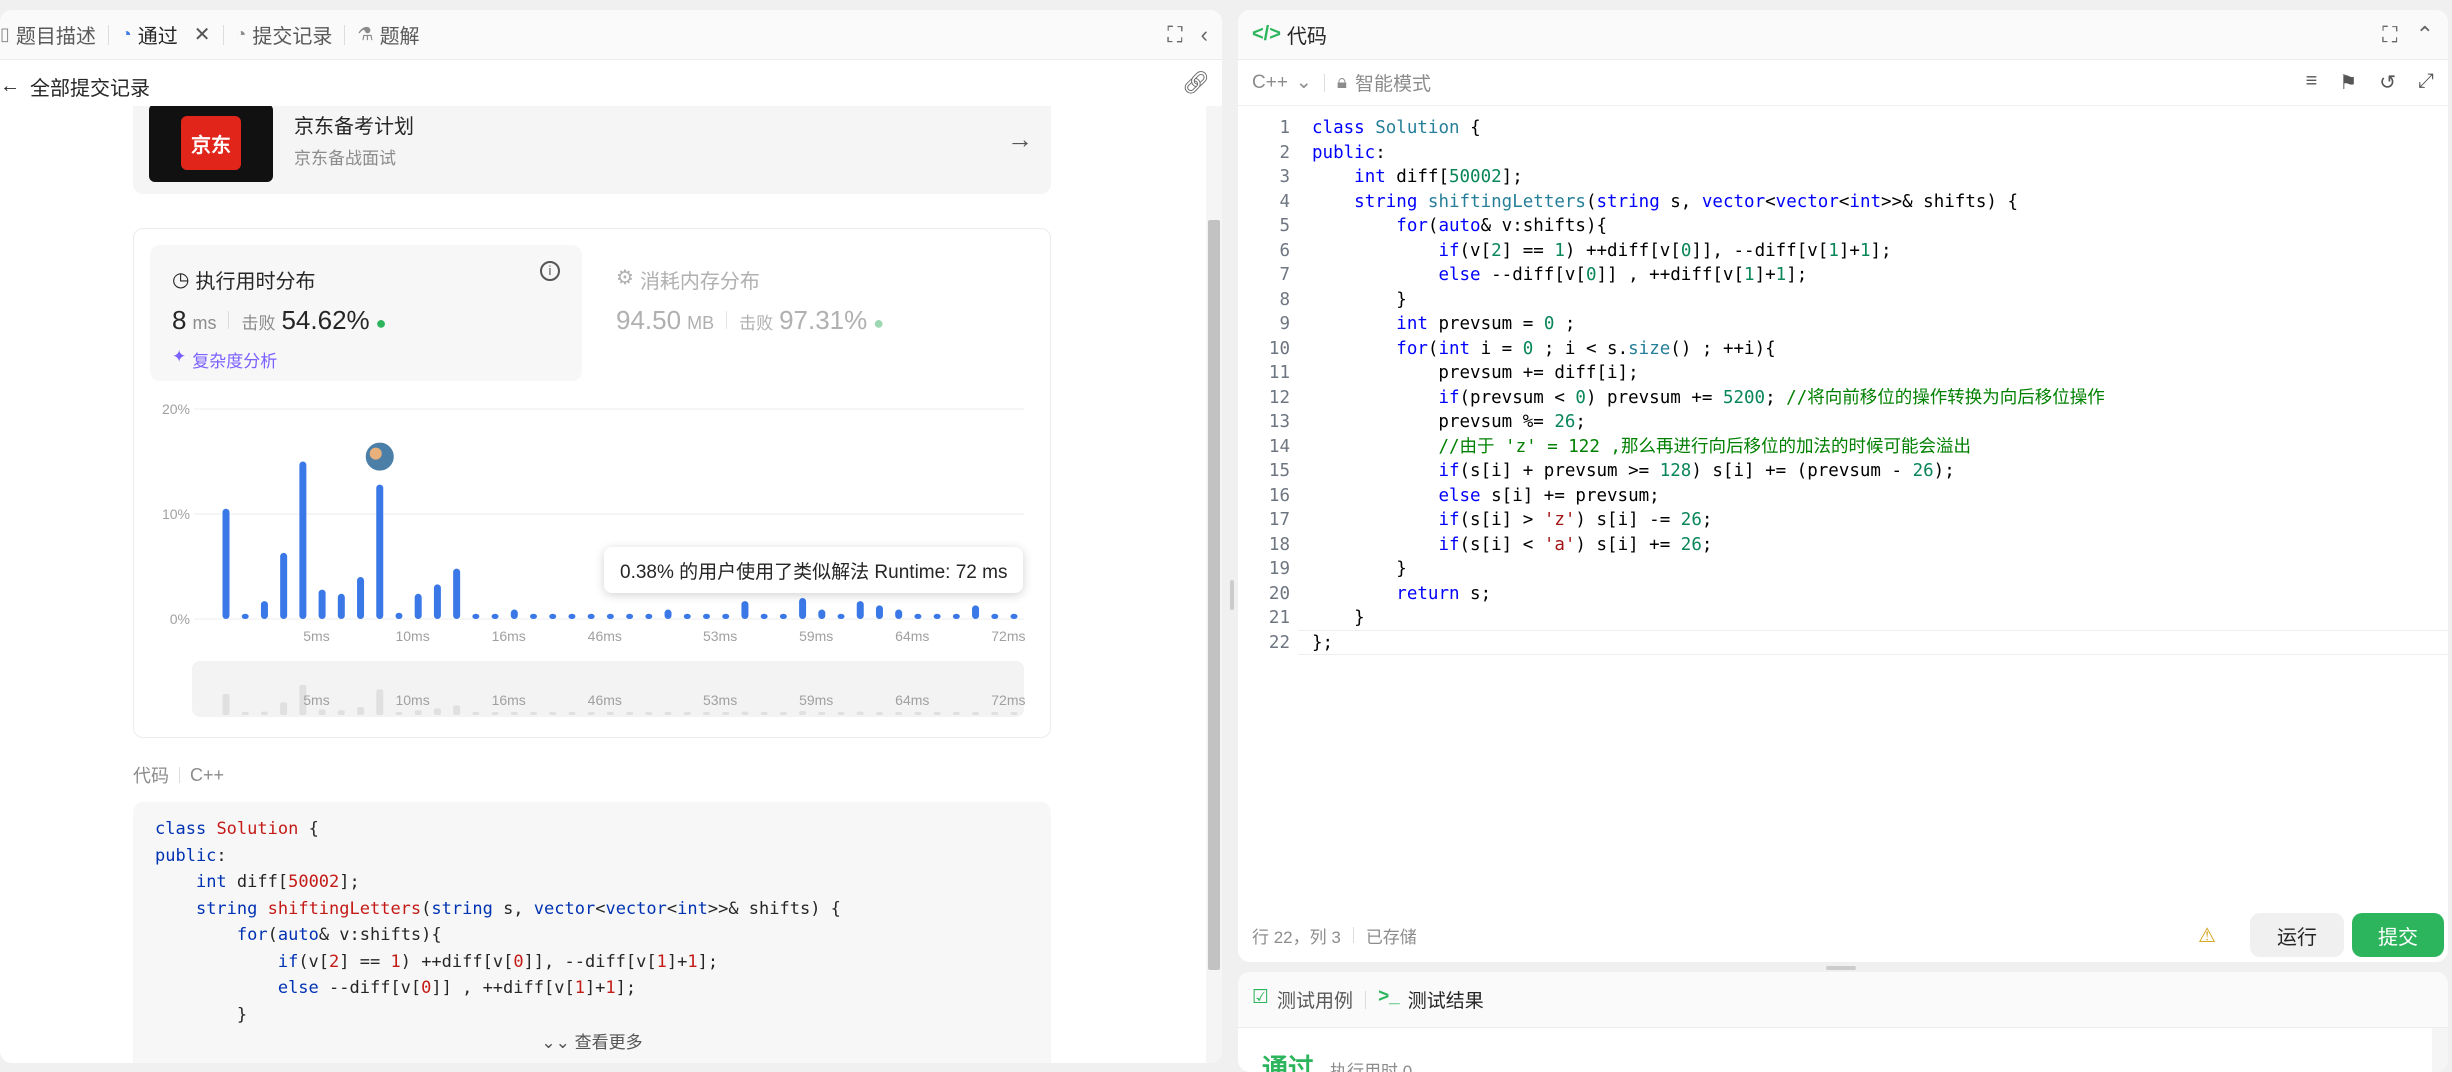 This screenshot has height=1072, width=2452. I want to click on close-icon: ✕, so click(202, 34).